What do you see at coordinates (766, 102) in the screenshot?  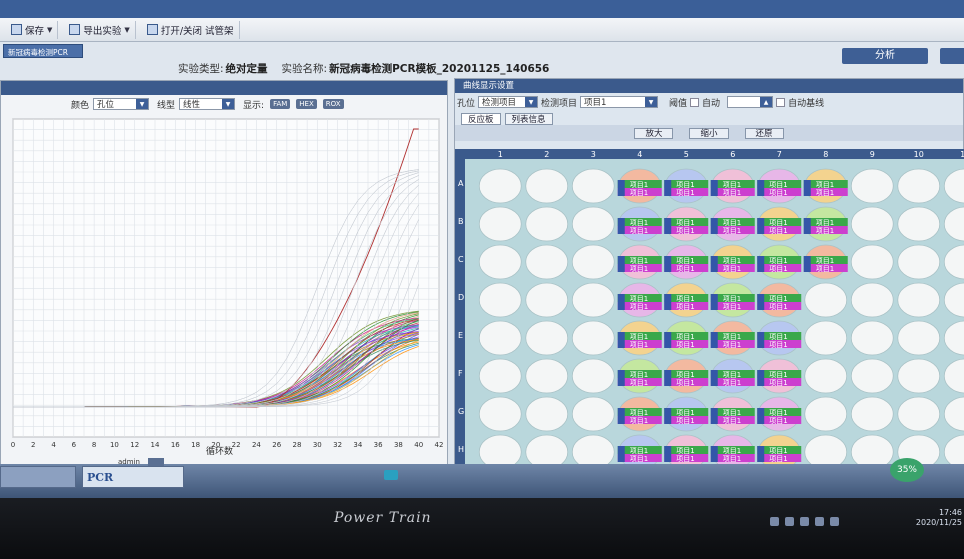 I see `stepper-icon: ▲` at bounding box center [766, 102].